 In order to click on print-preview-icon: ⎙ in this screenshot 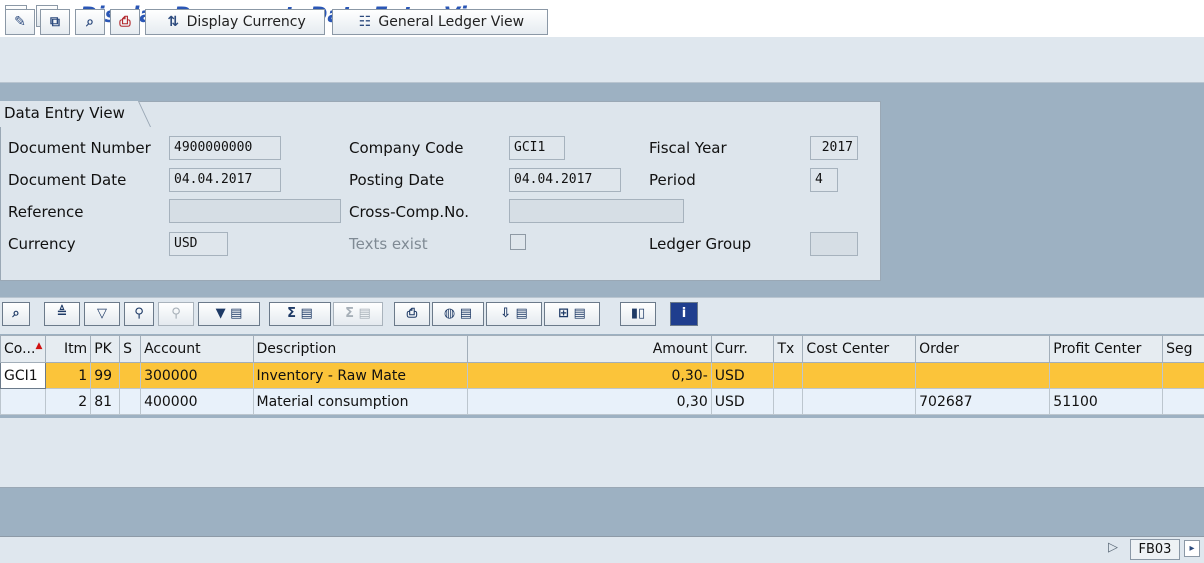, I will do `click(412, 314)`.